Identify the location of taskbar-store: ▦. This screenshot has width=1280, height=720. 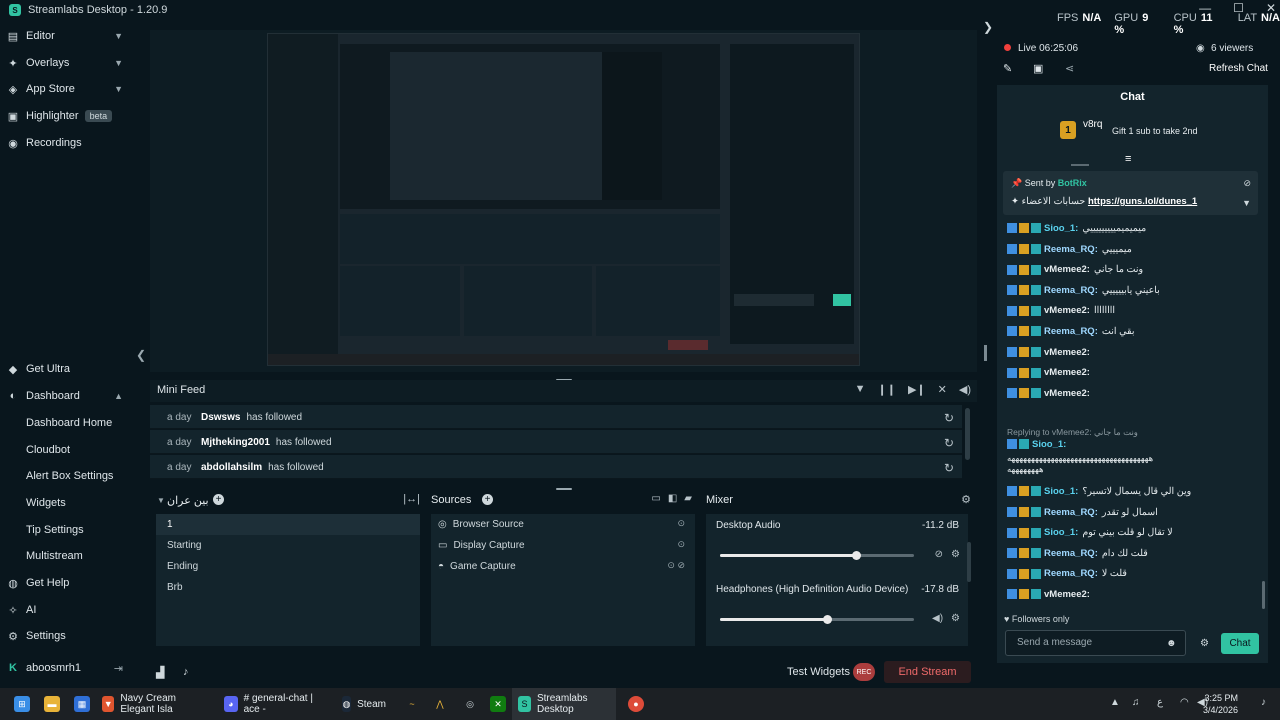
(82, 704).